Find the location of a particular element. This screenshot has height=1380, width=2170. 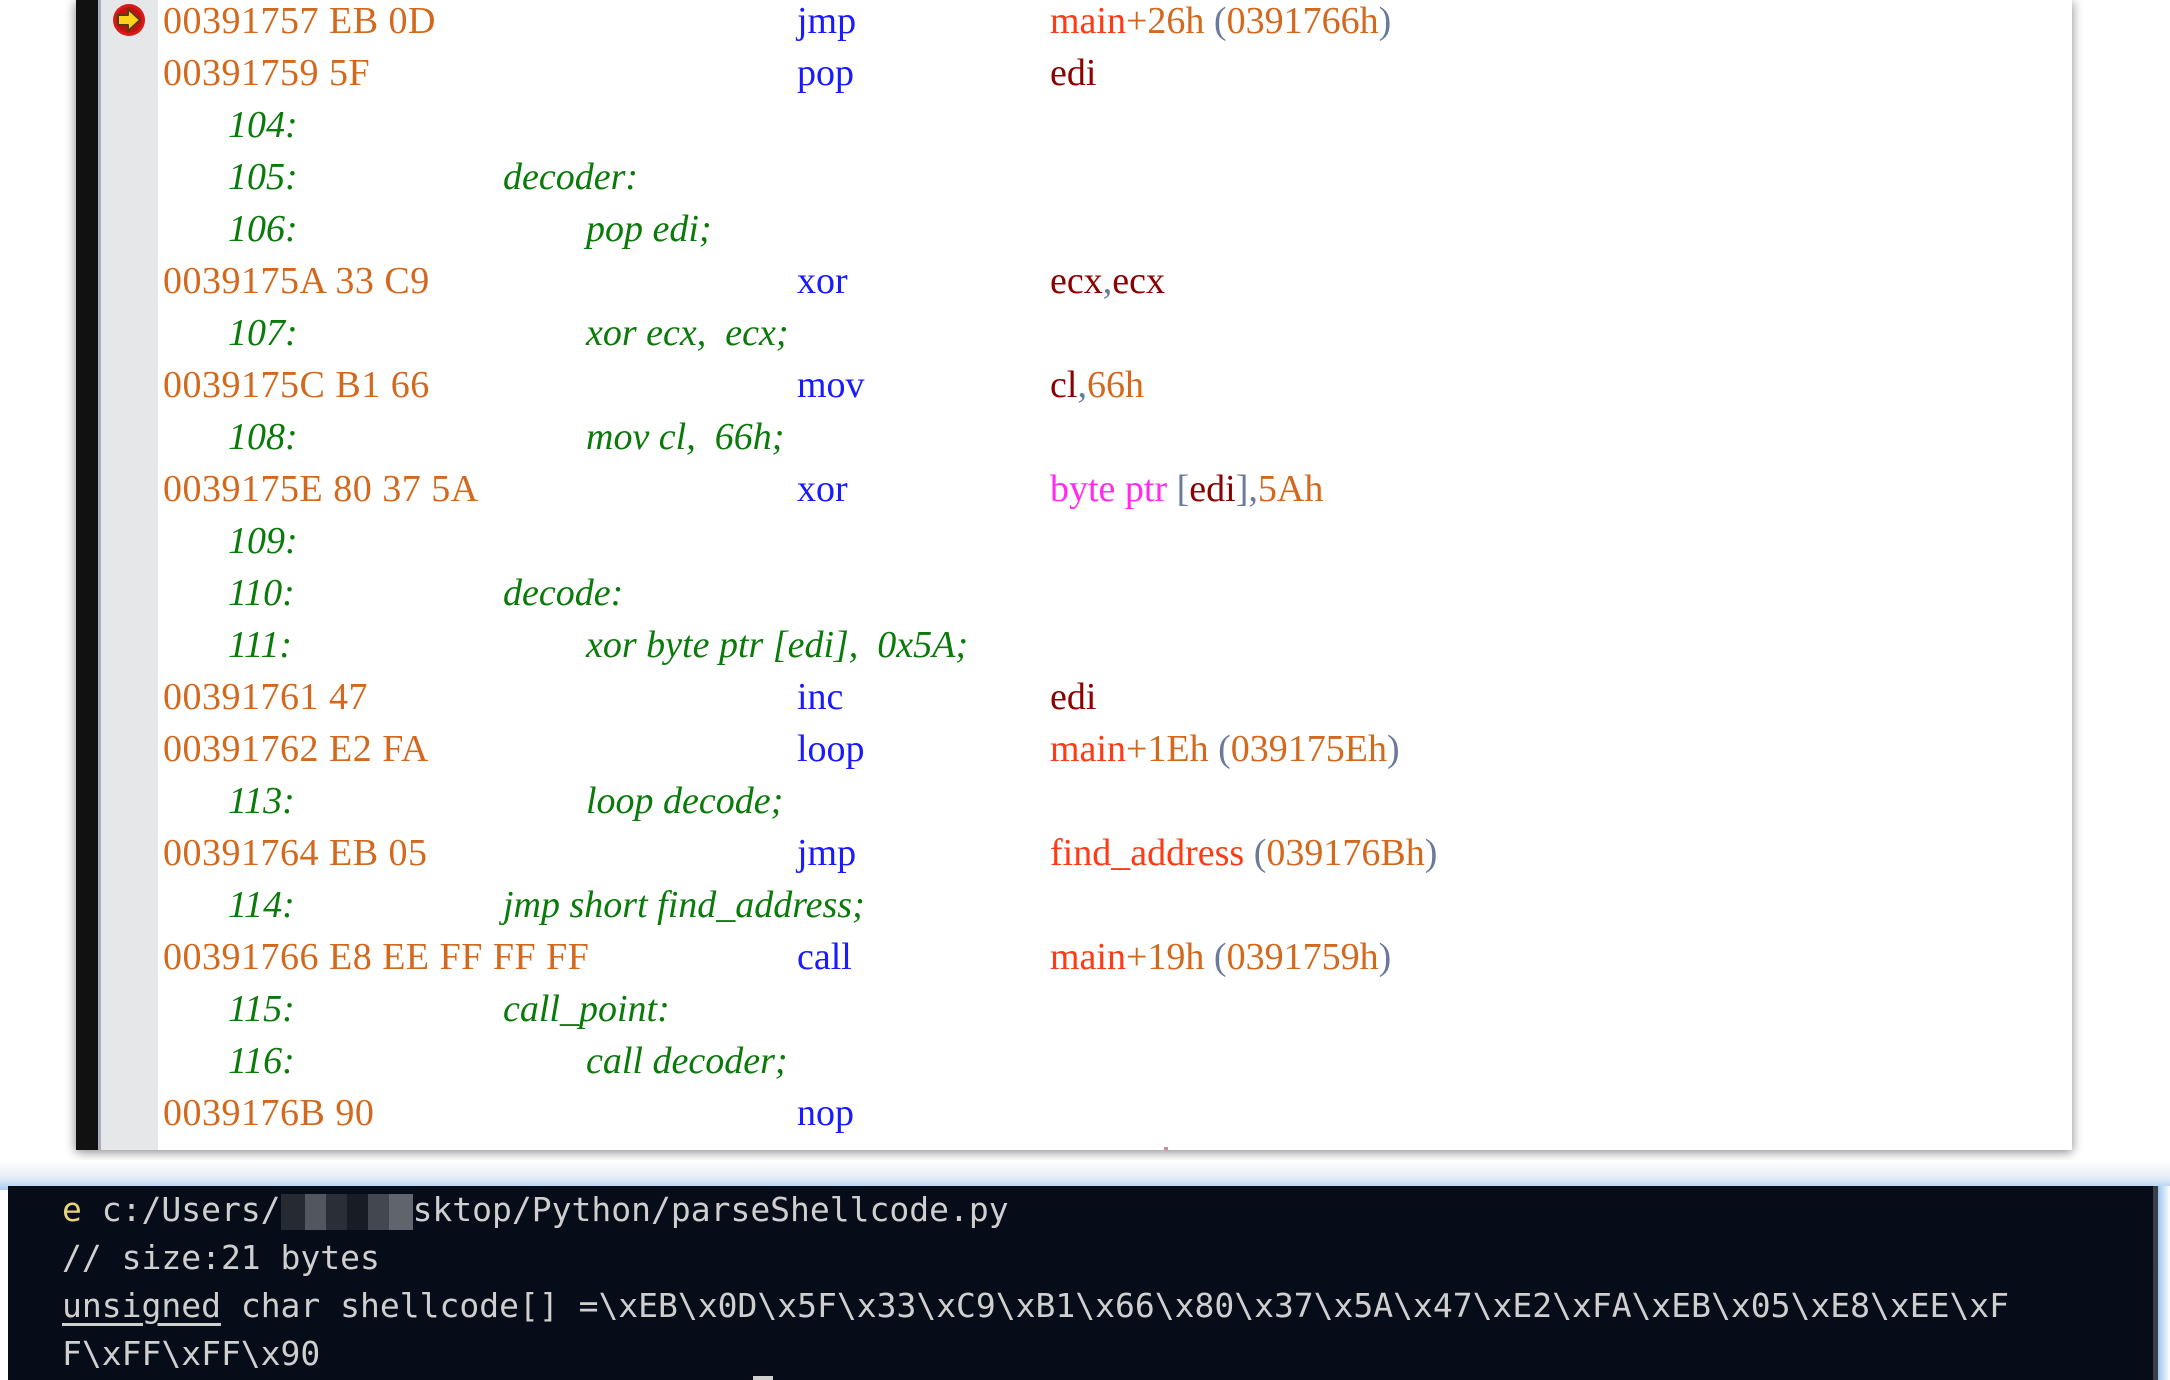

source-line-row: 111: xor byte ptr [edi], 0x5A; is located at coordinates (1074, 645).